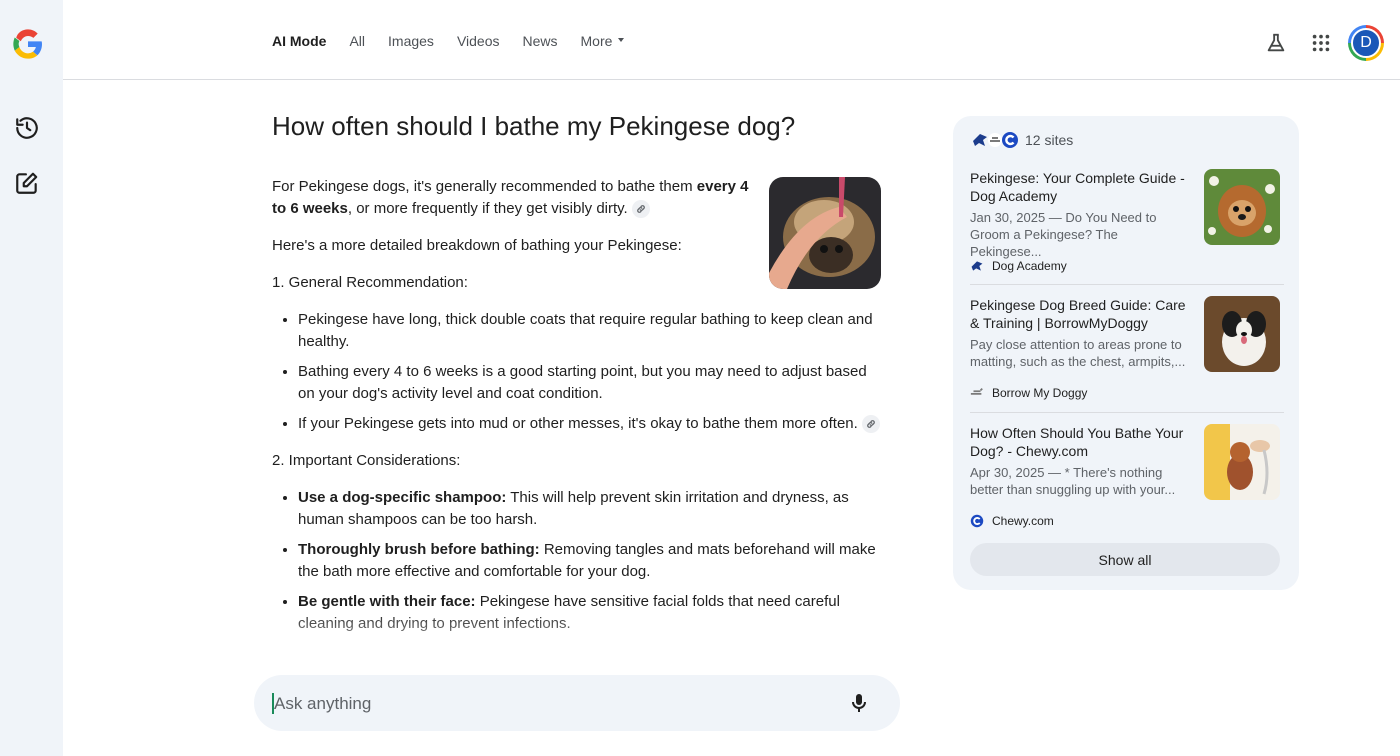 The height and width of the screenshot is (756, 1400). I want to click on borrow-my-doggy-icon, so click(976, 391).